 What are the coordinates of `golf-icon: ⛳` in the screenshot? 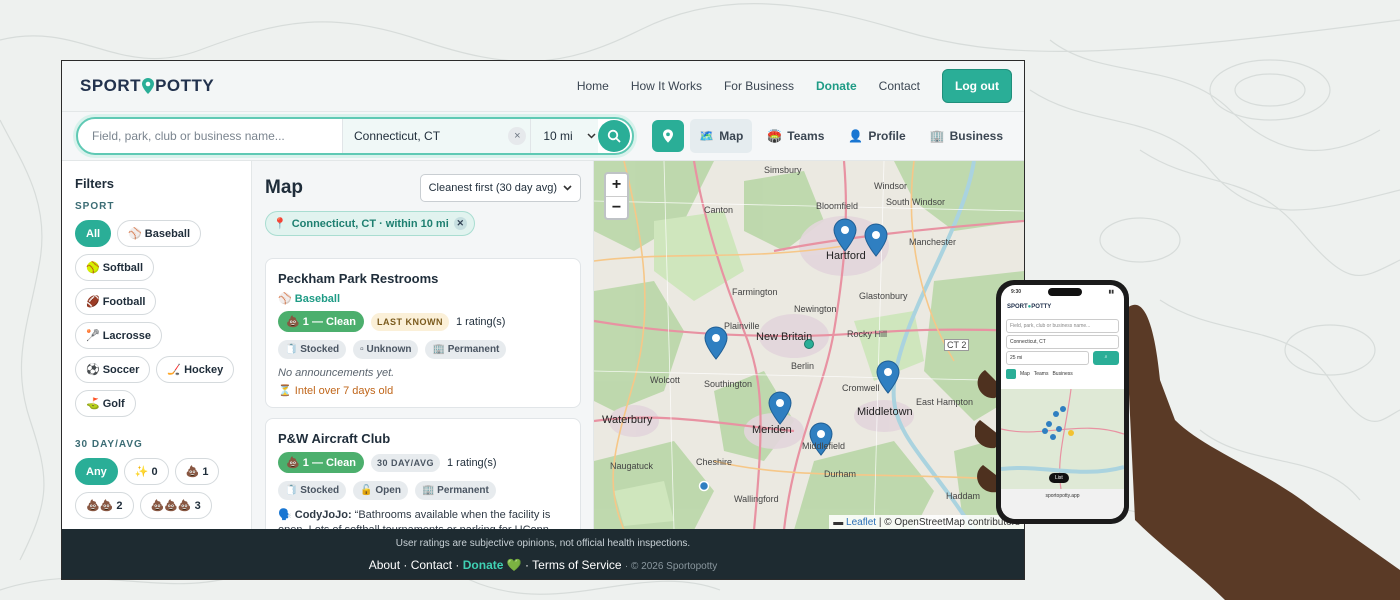 It's located at (93, 404).